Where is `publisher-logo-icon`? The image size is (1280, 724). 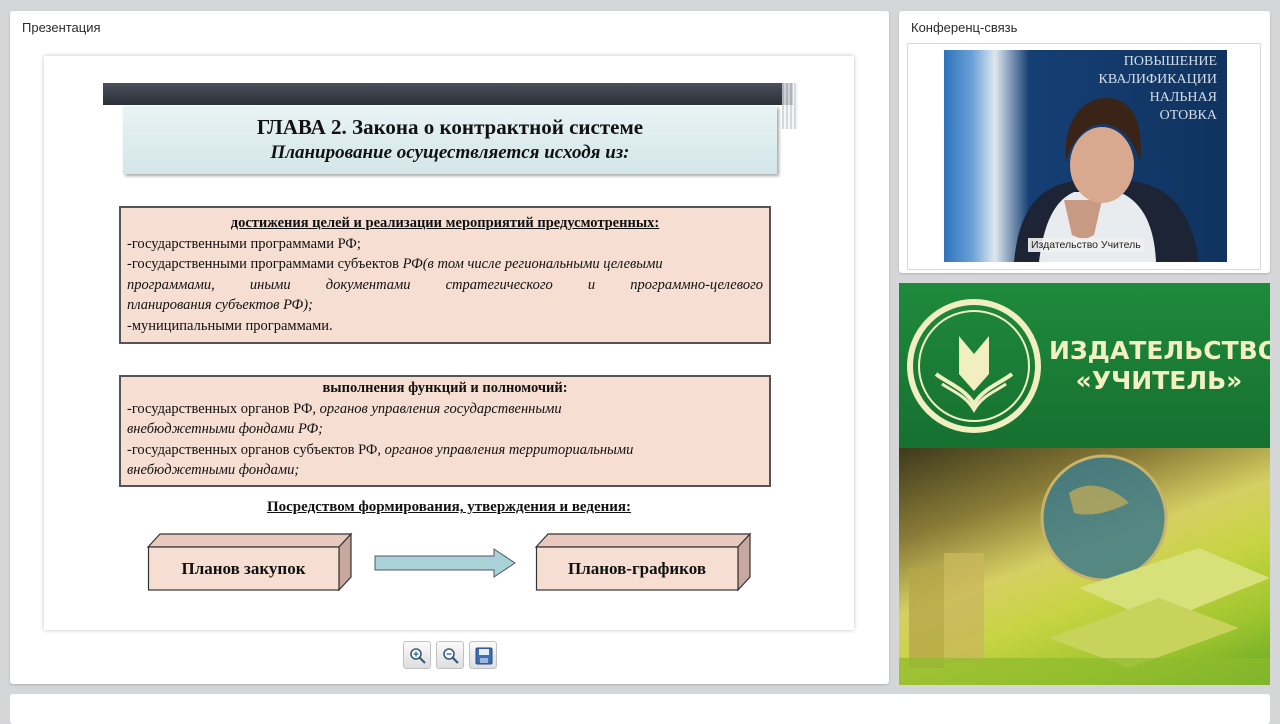
publisher-logo-icon is located at coordinates (974, 366).